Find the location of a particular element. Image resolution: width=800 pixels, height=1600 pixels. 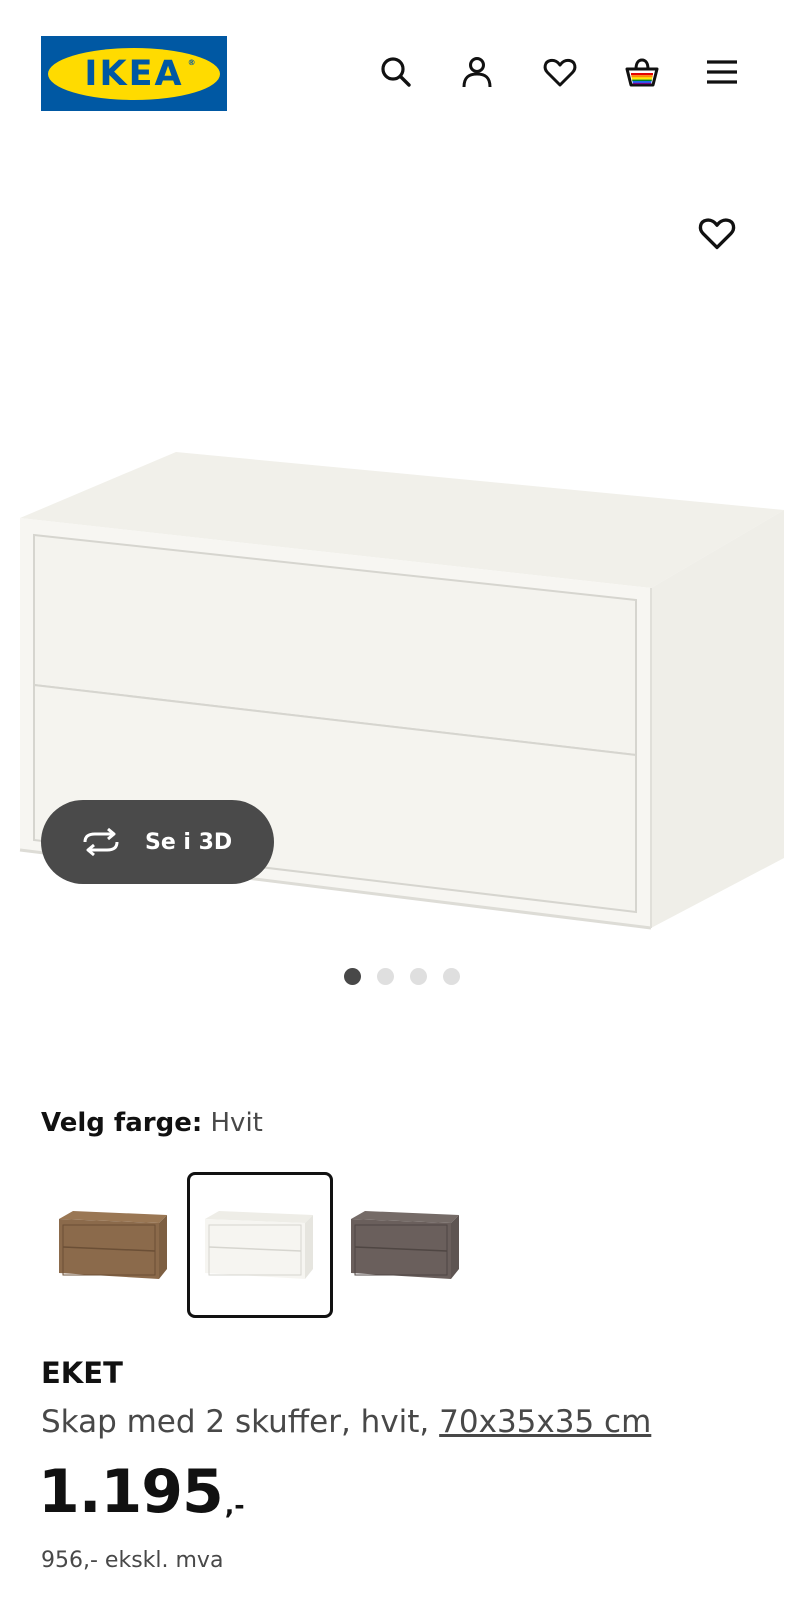

product-price: 1.195 ,- is located at coordinates (141, 1492).